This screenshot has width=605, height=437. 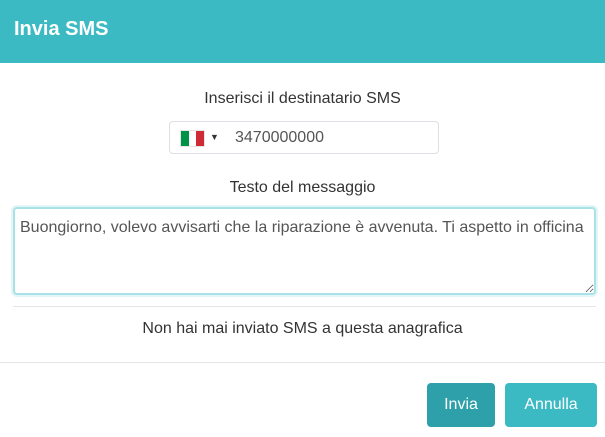 I want to click on dialog-title: Invia SMS, so click(x=61, y=29).